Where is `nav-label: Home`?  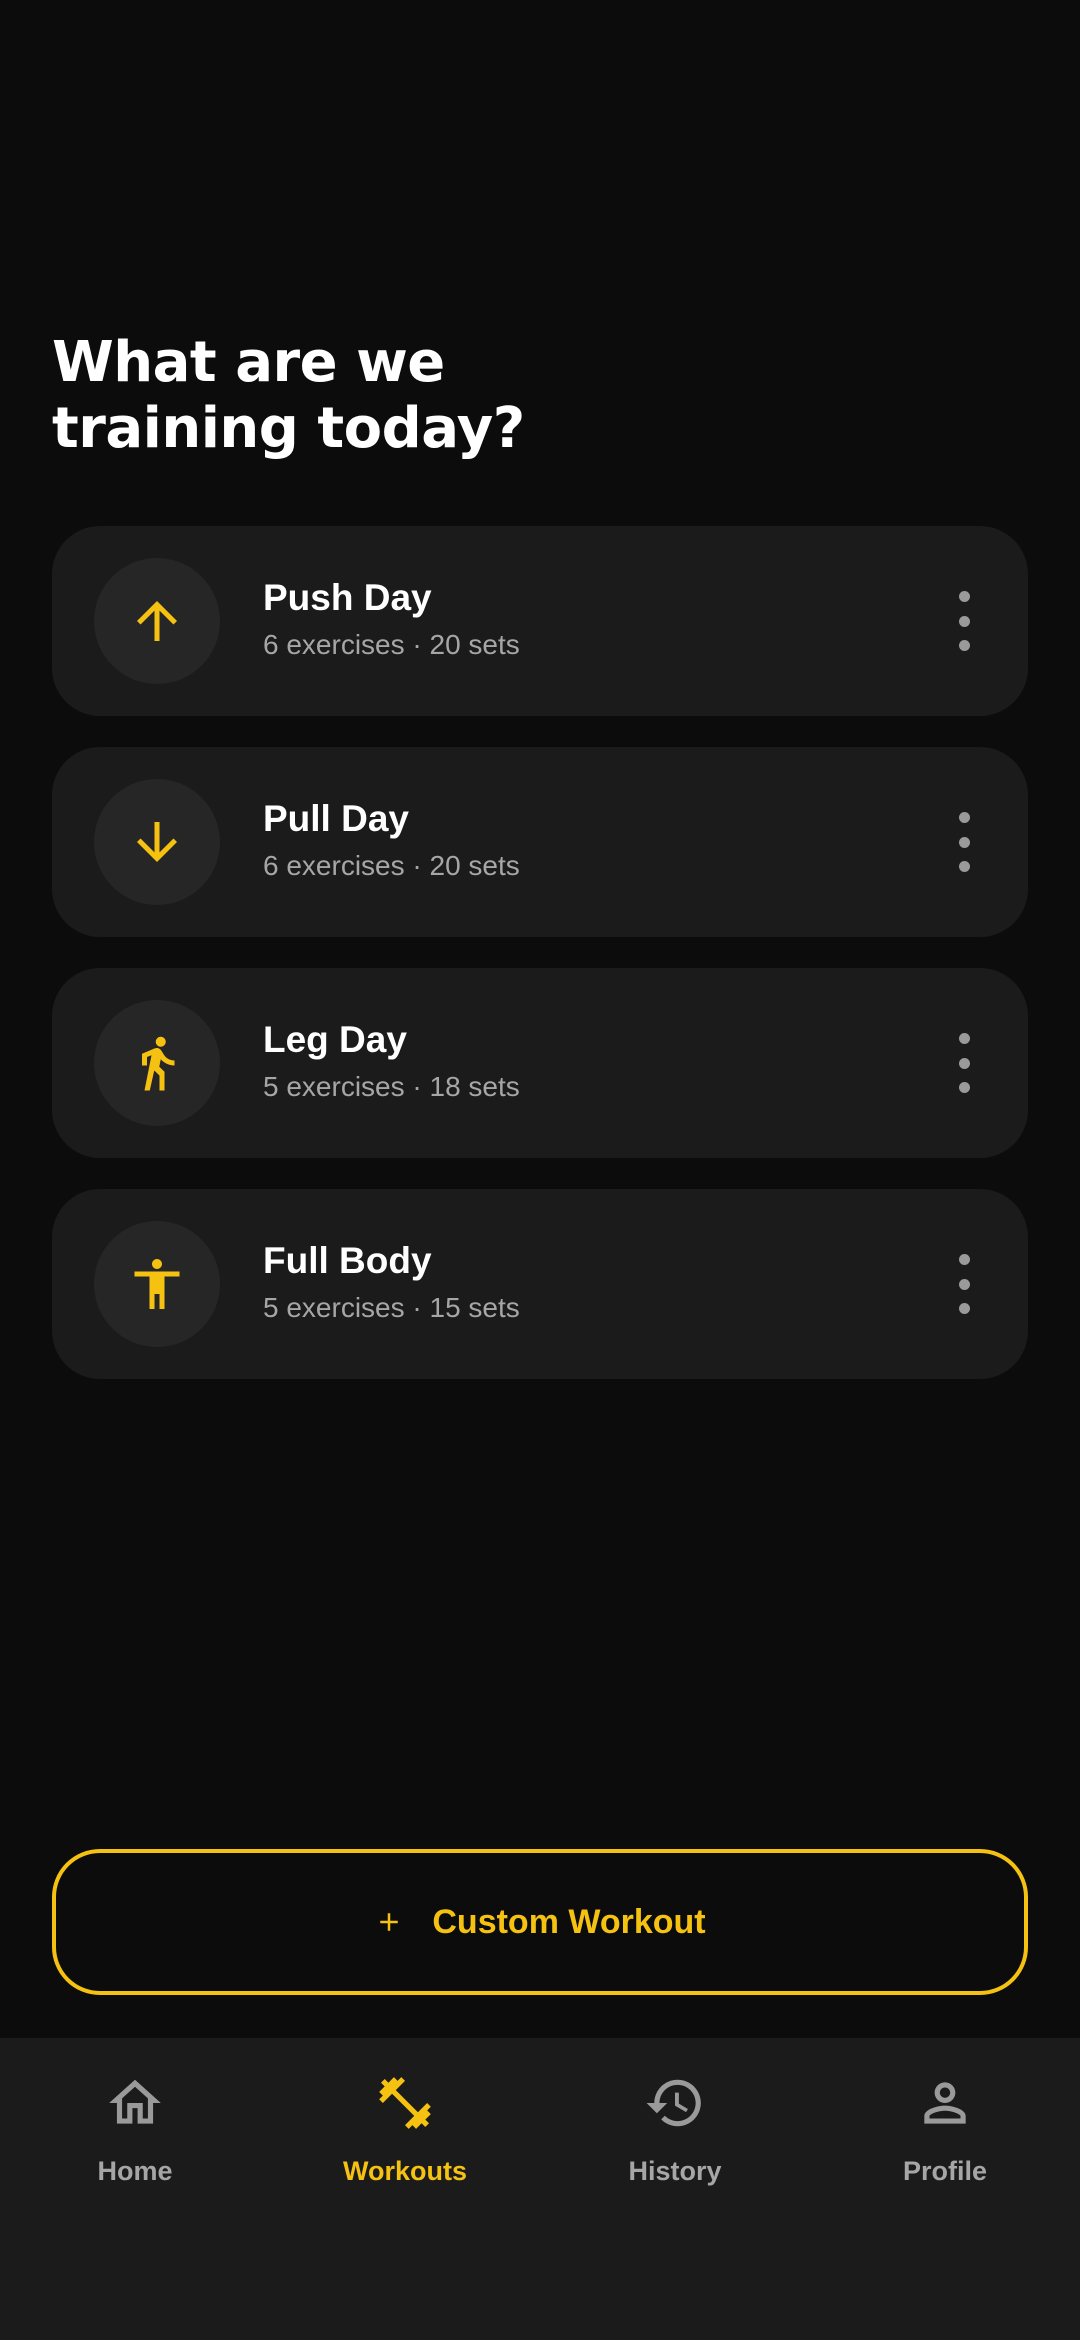
nav-label: Home is located at coordinates (135, 2171).